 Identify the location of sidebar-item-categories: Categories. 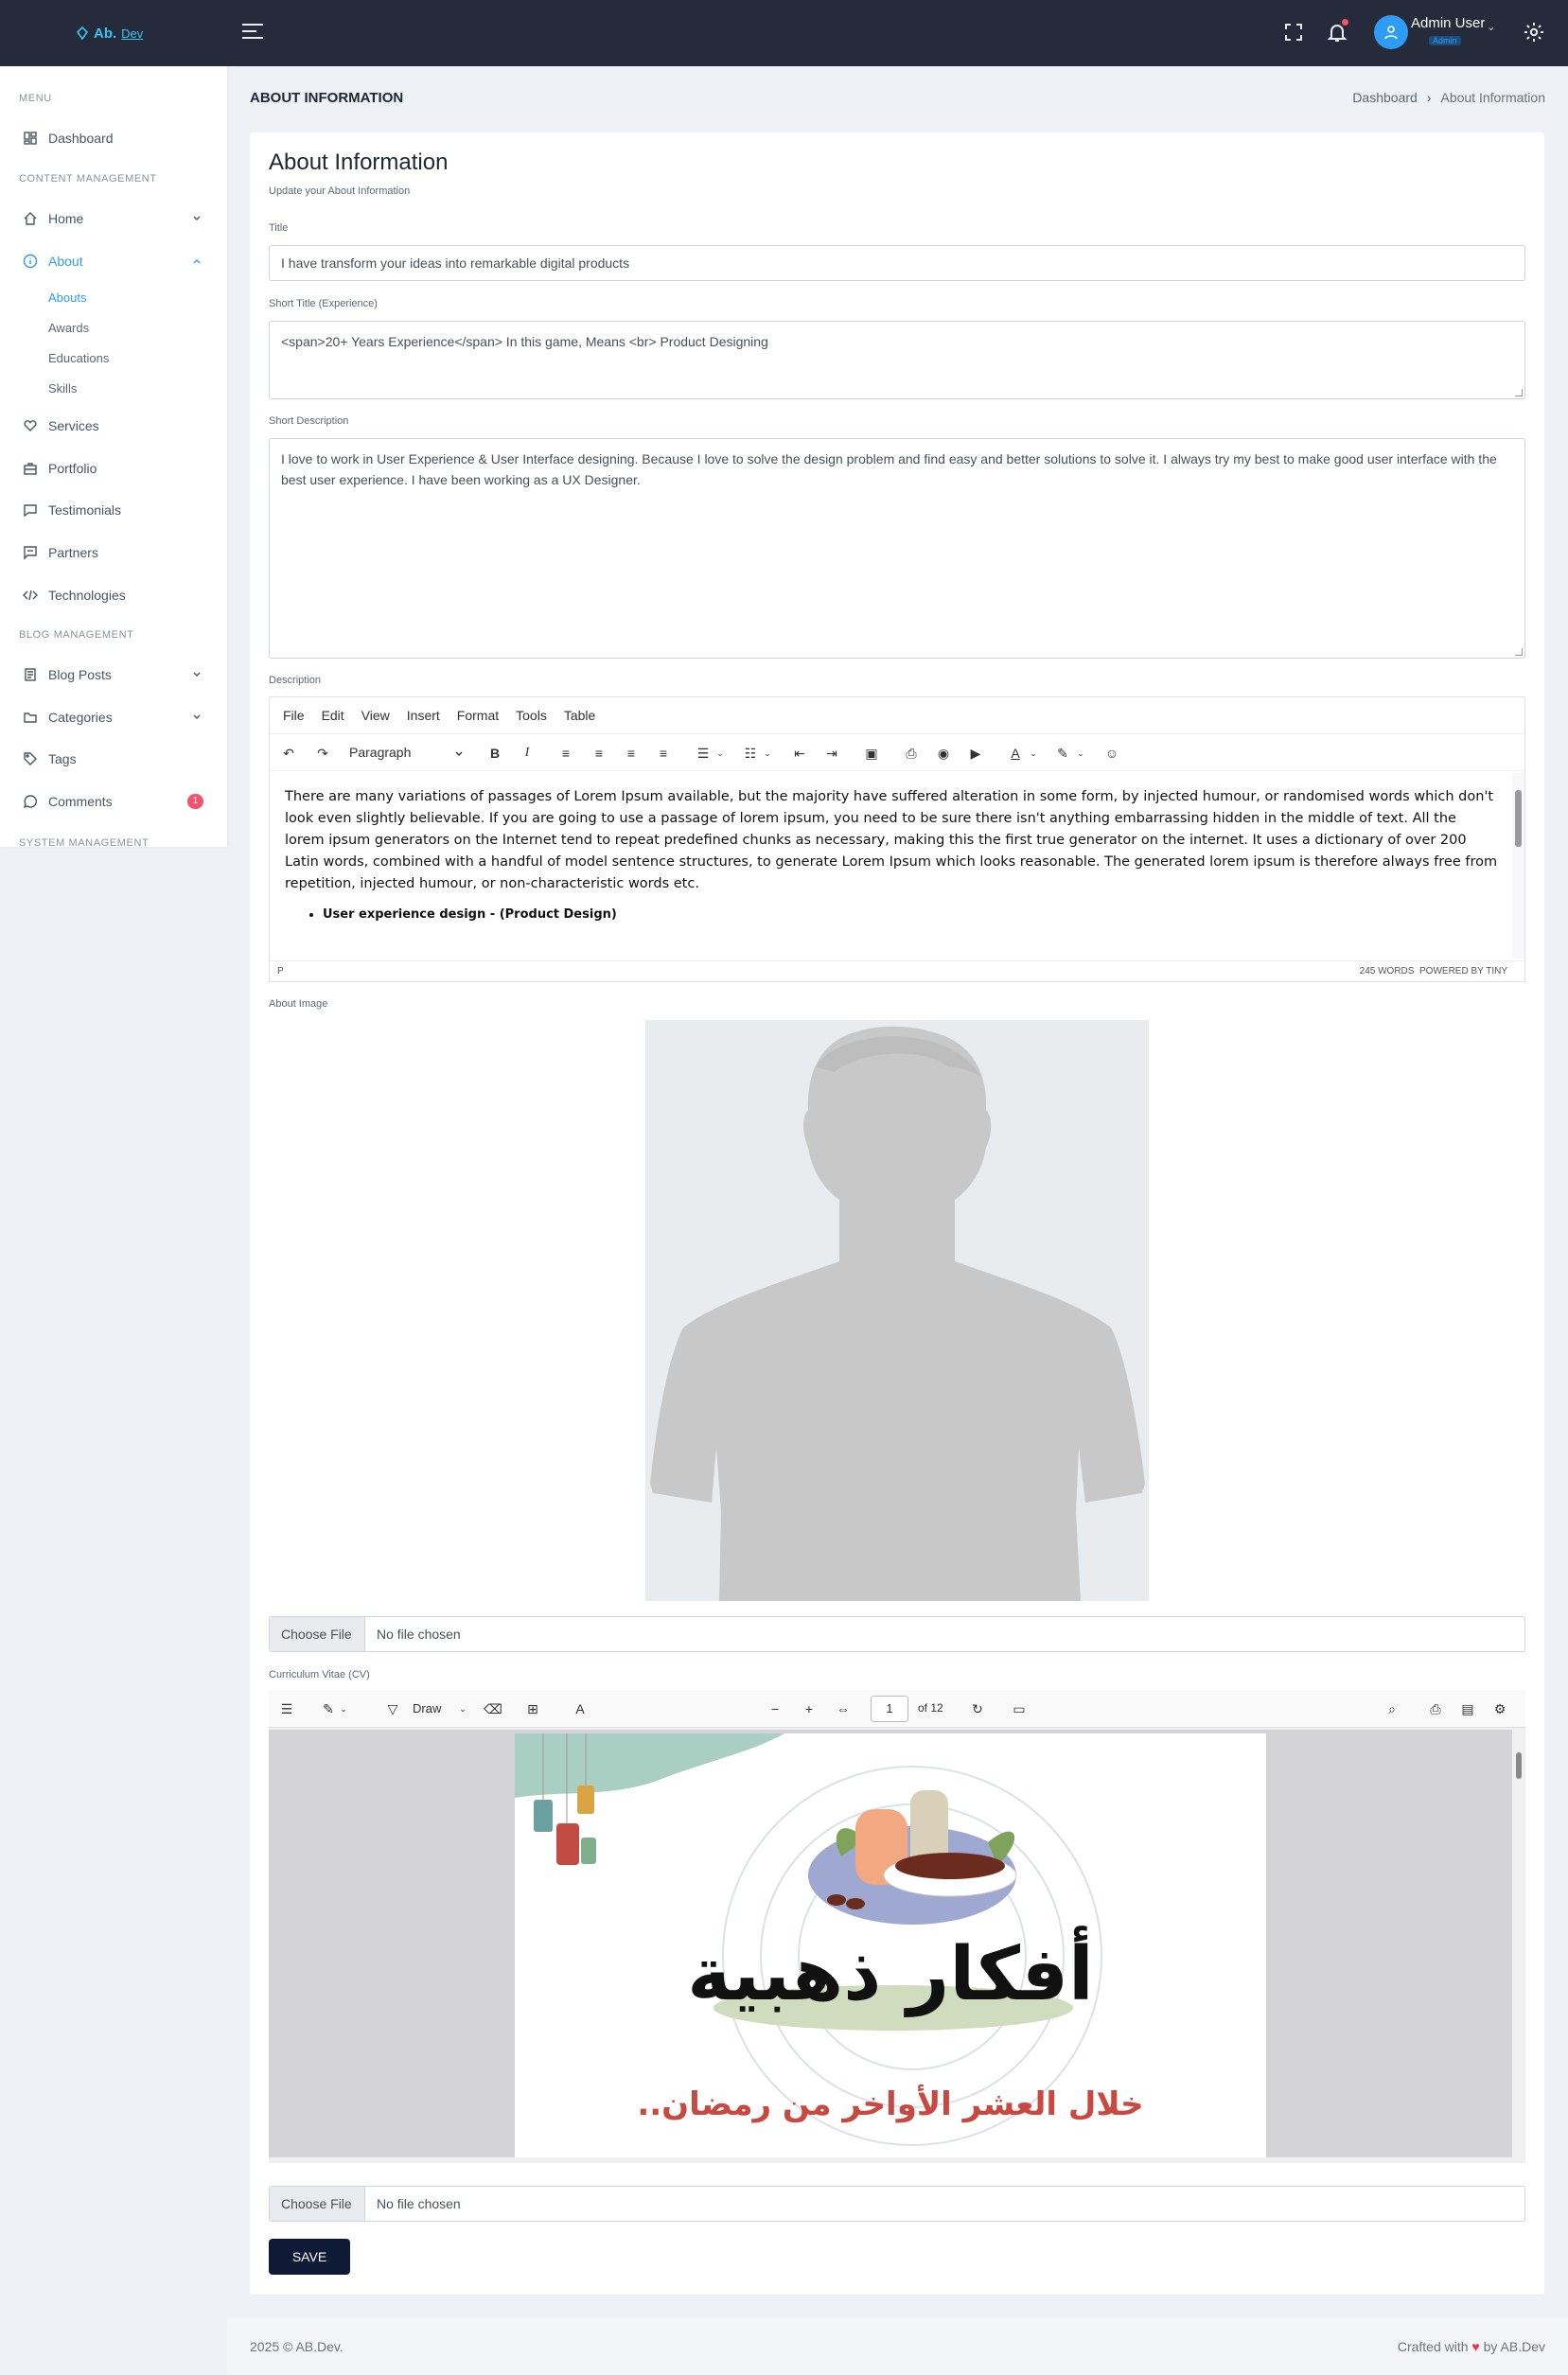
(113, 717).